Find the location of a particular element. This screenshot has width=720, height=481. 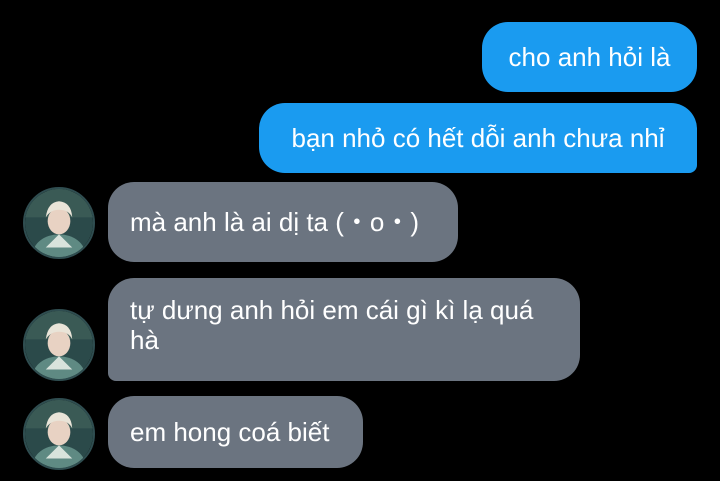

message-text: tự dưng anh hỏi em cái gì kì lạ quá hà is located at coordinates (332, 325).